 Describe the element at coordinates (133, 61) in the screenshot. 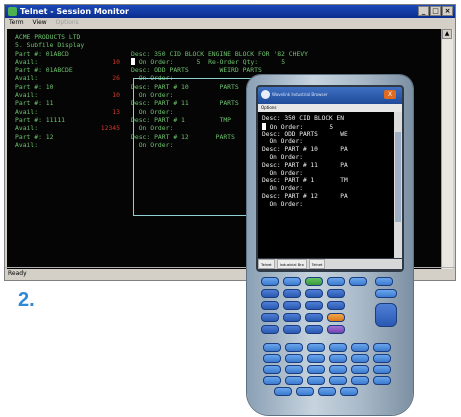

I see `terminal-cursor` at that location.